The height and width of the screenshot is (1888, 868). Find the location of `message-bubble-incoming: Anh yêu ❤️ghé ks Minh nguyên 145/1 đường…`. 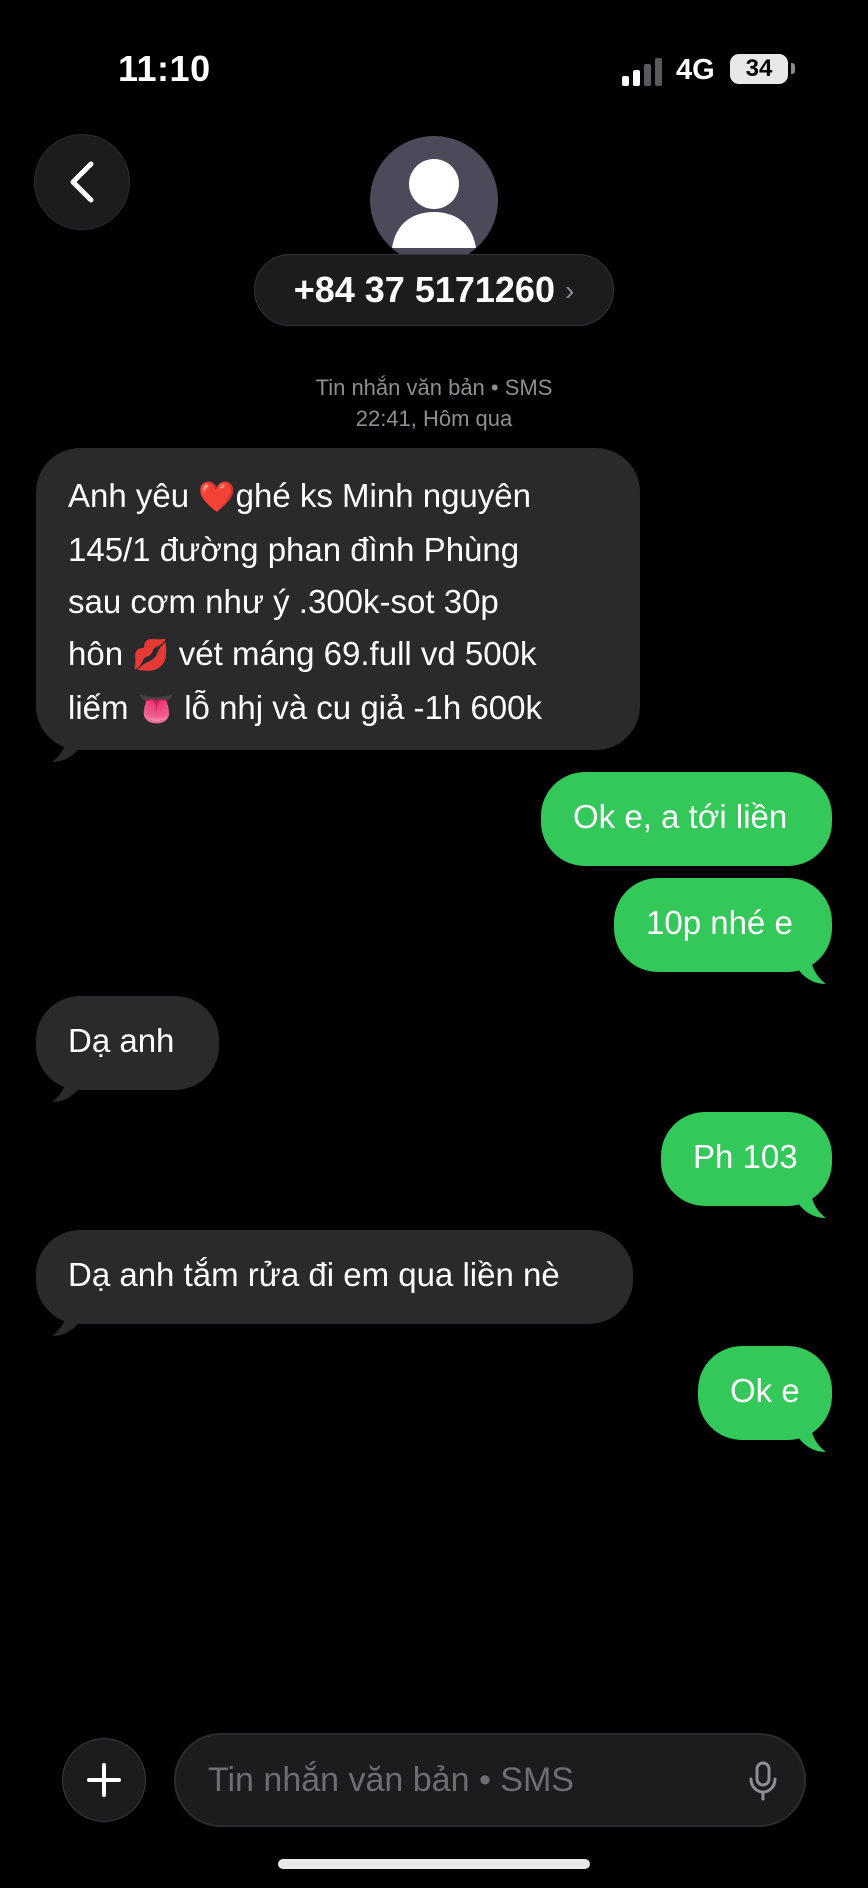

message-bubble-incoming: Anh yêu ❤️ghé ks Minh nguyên 145/1 đường… is located at coordinates (338, 599).